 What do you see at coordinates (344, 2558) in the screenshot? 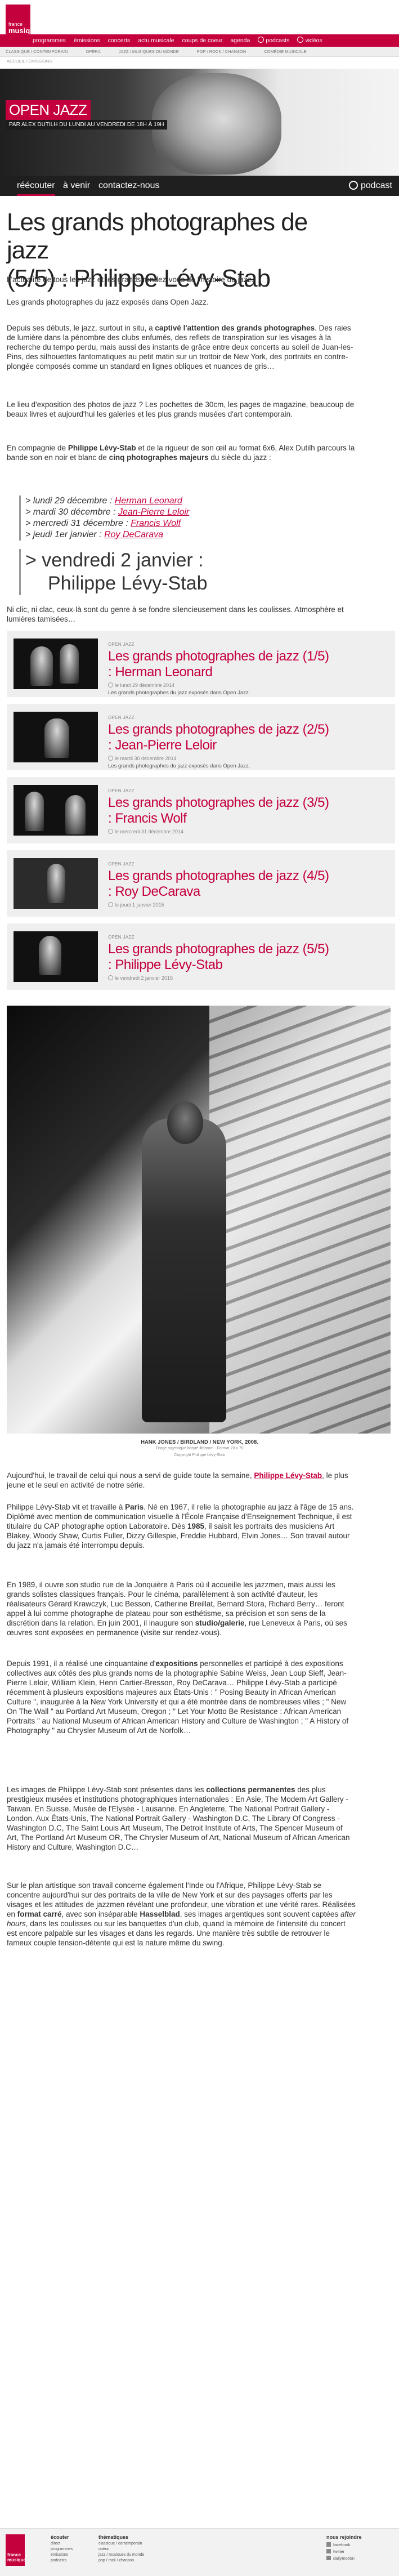
I see `social-link: dailymotion` at bounding box center [344, 2558].